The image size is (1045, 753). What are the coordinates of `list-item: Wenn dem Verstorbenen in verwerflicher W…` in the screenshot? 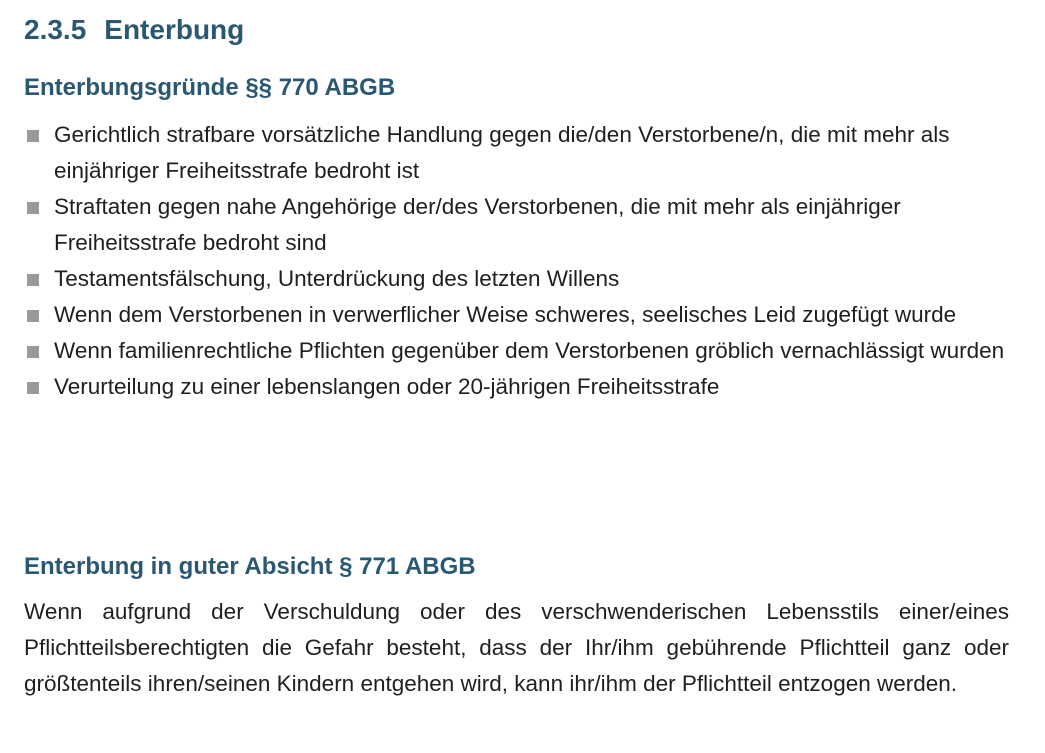 It's located at (519, 315).